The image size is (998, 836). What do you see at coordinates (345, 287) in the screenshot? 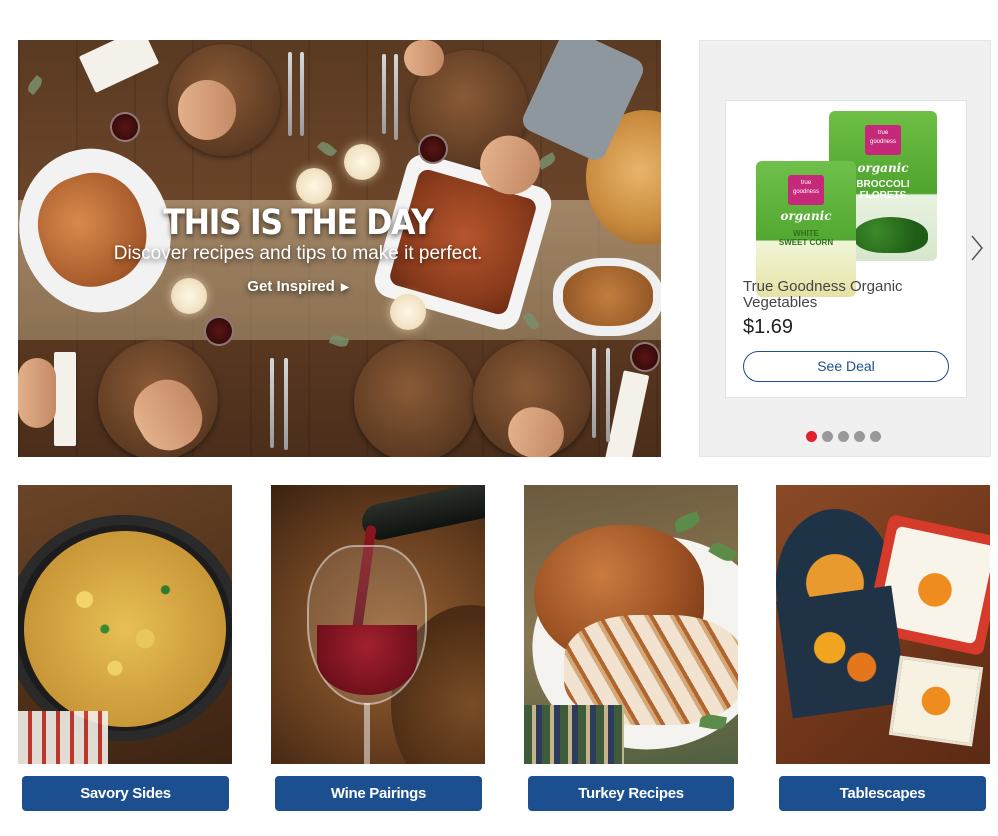
I see `caret-right-icon: ▶` at bounding box center [345, 287].